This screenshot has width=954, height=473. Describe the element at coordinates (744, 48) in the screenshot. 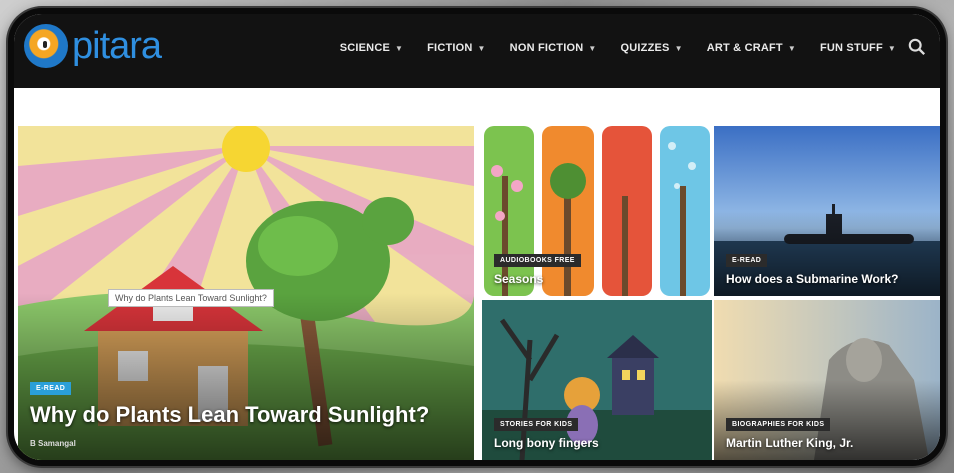

I see `nav-label: ART & CRAFT` at that location.